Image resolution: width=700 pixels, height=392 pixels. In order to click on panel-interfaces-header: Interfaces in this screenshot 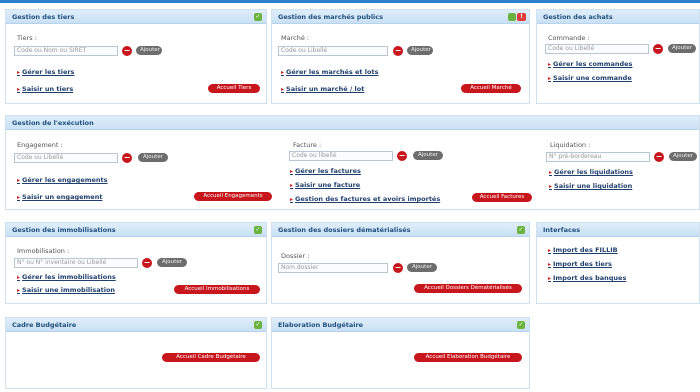, I will do `click(618, 230)`.